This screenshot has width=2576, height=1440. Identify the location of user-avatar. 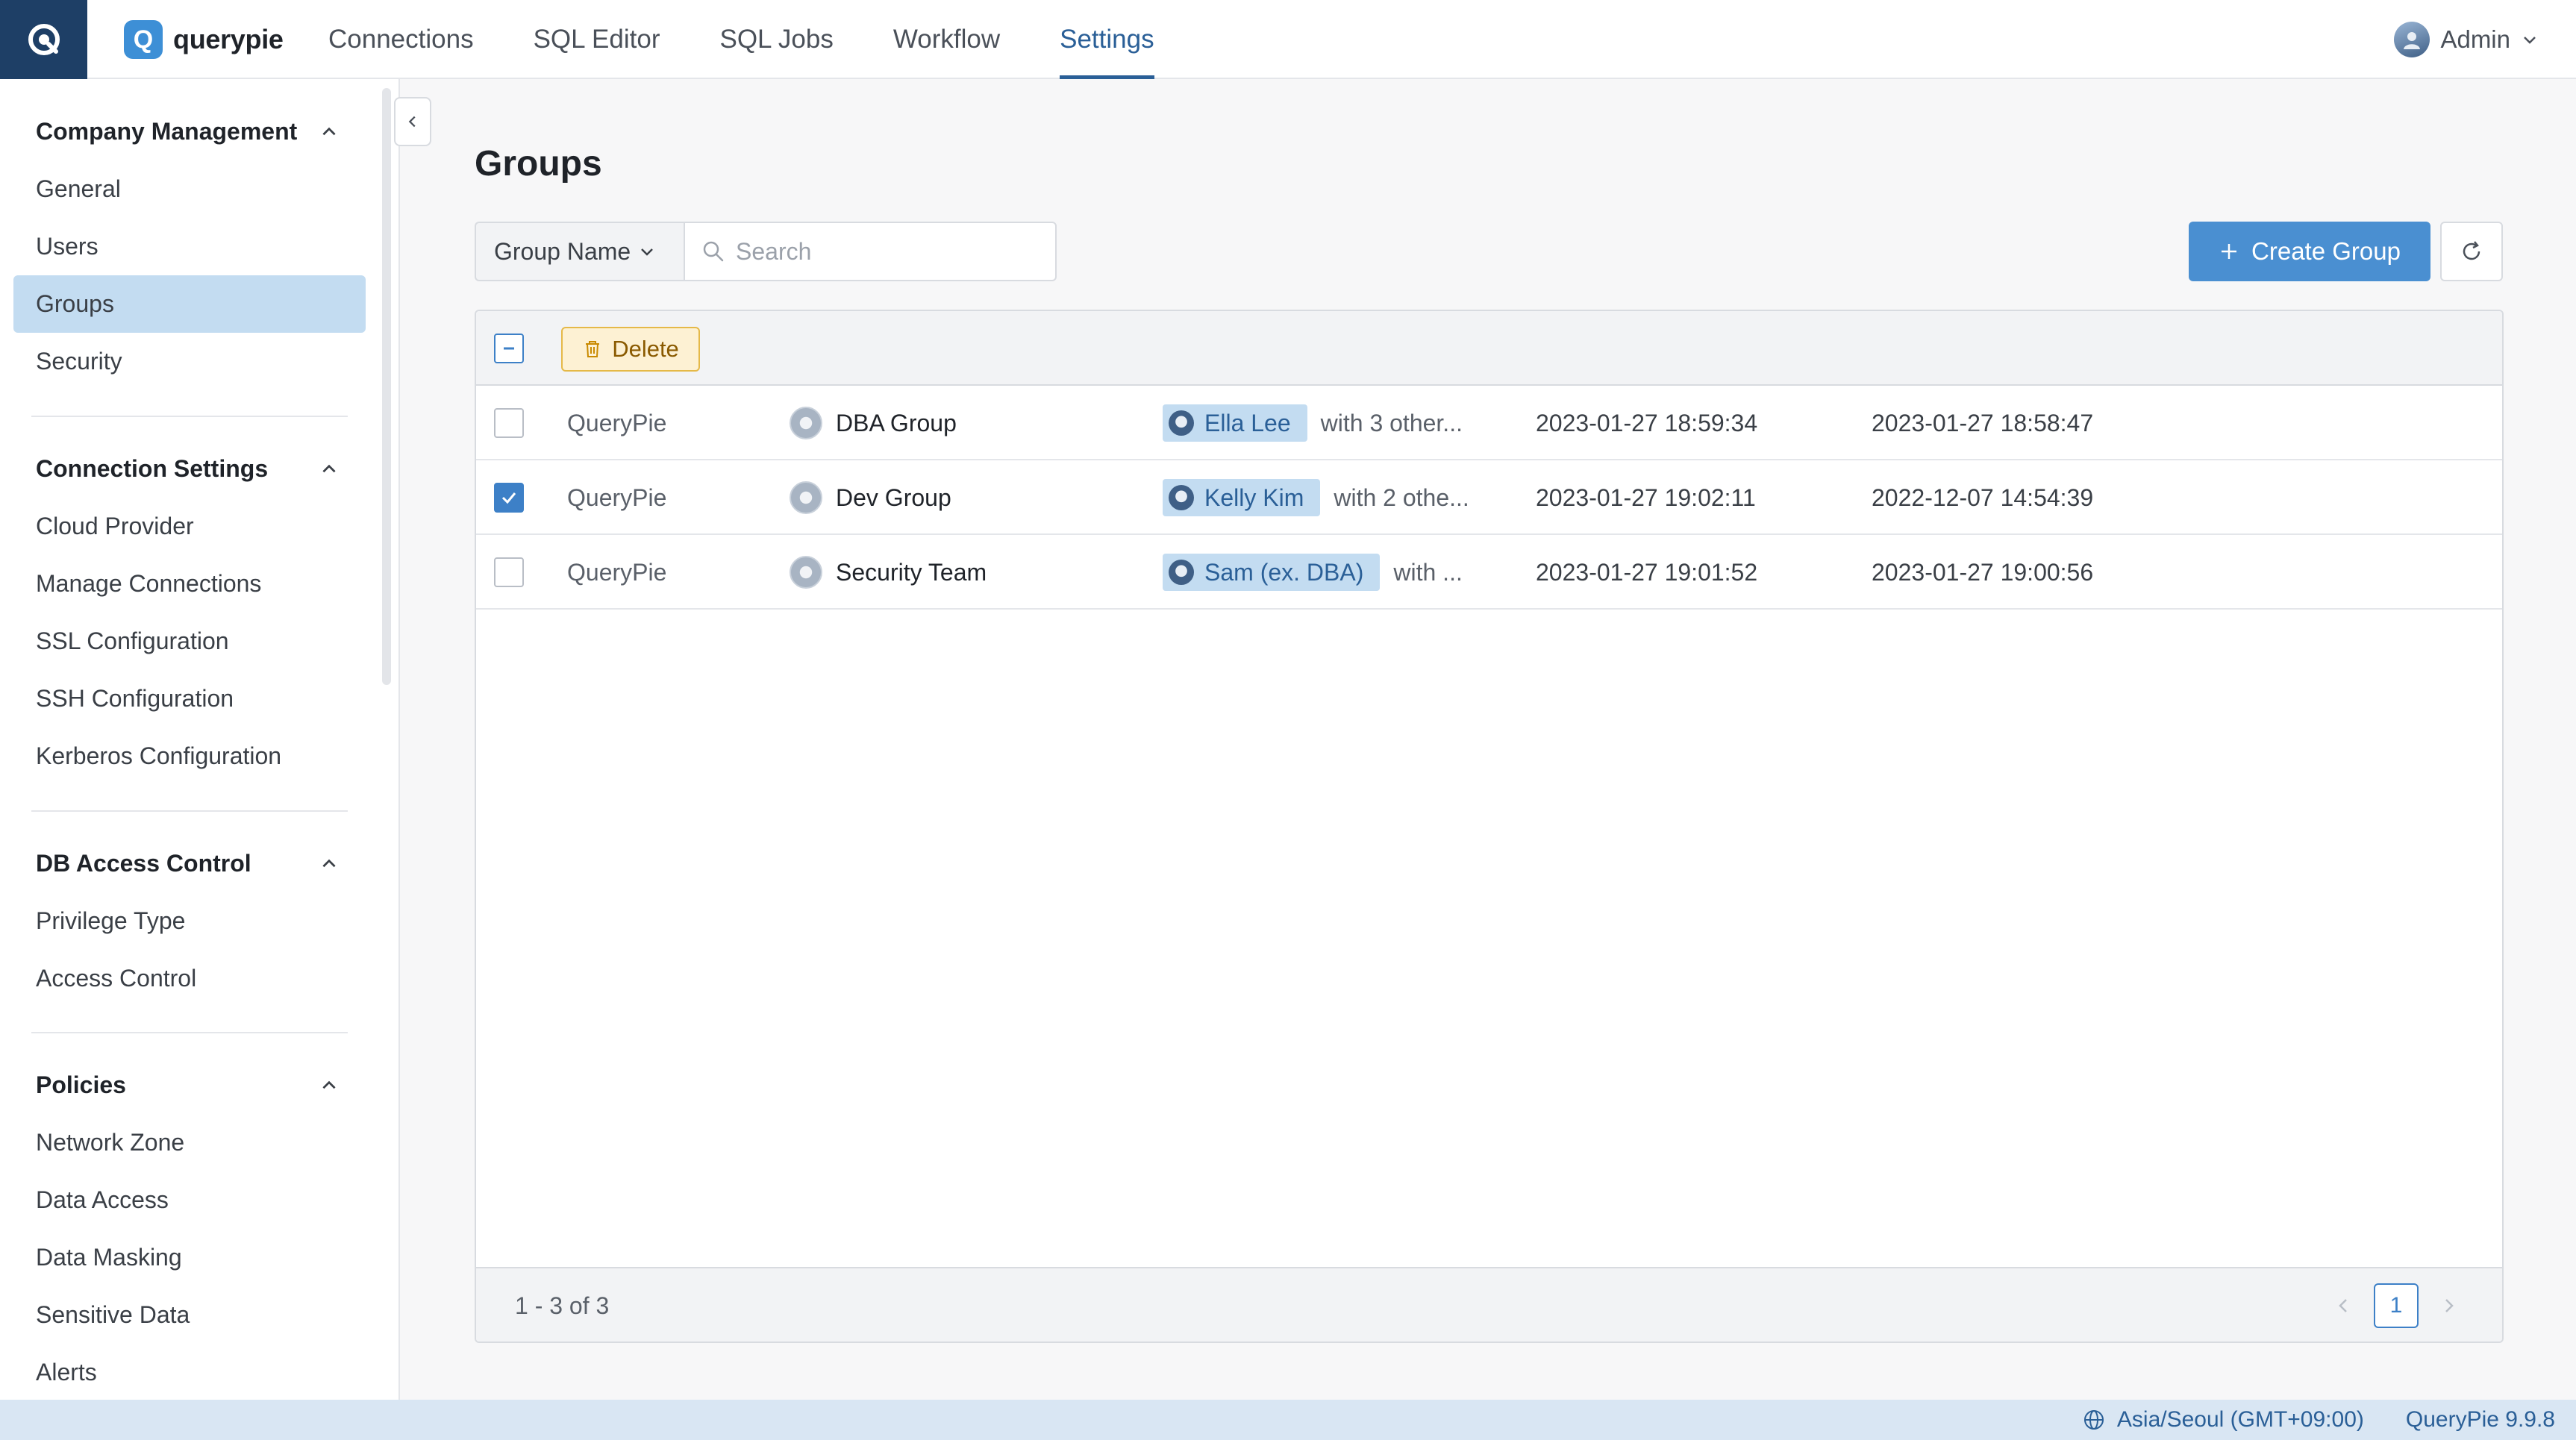
(2412, 39).